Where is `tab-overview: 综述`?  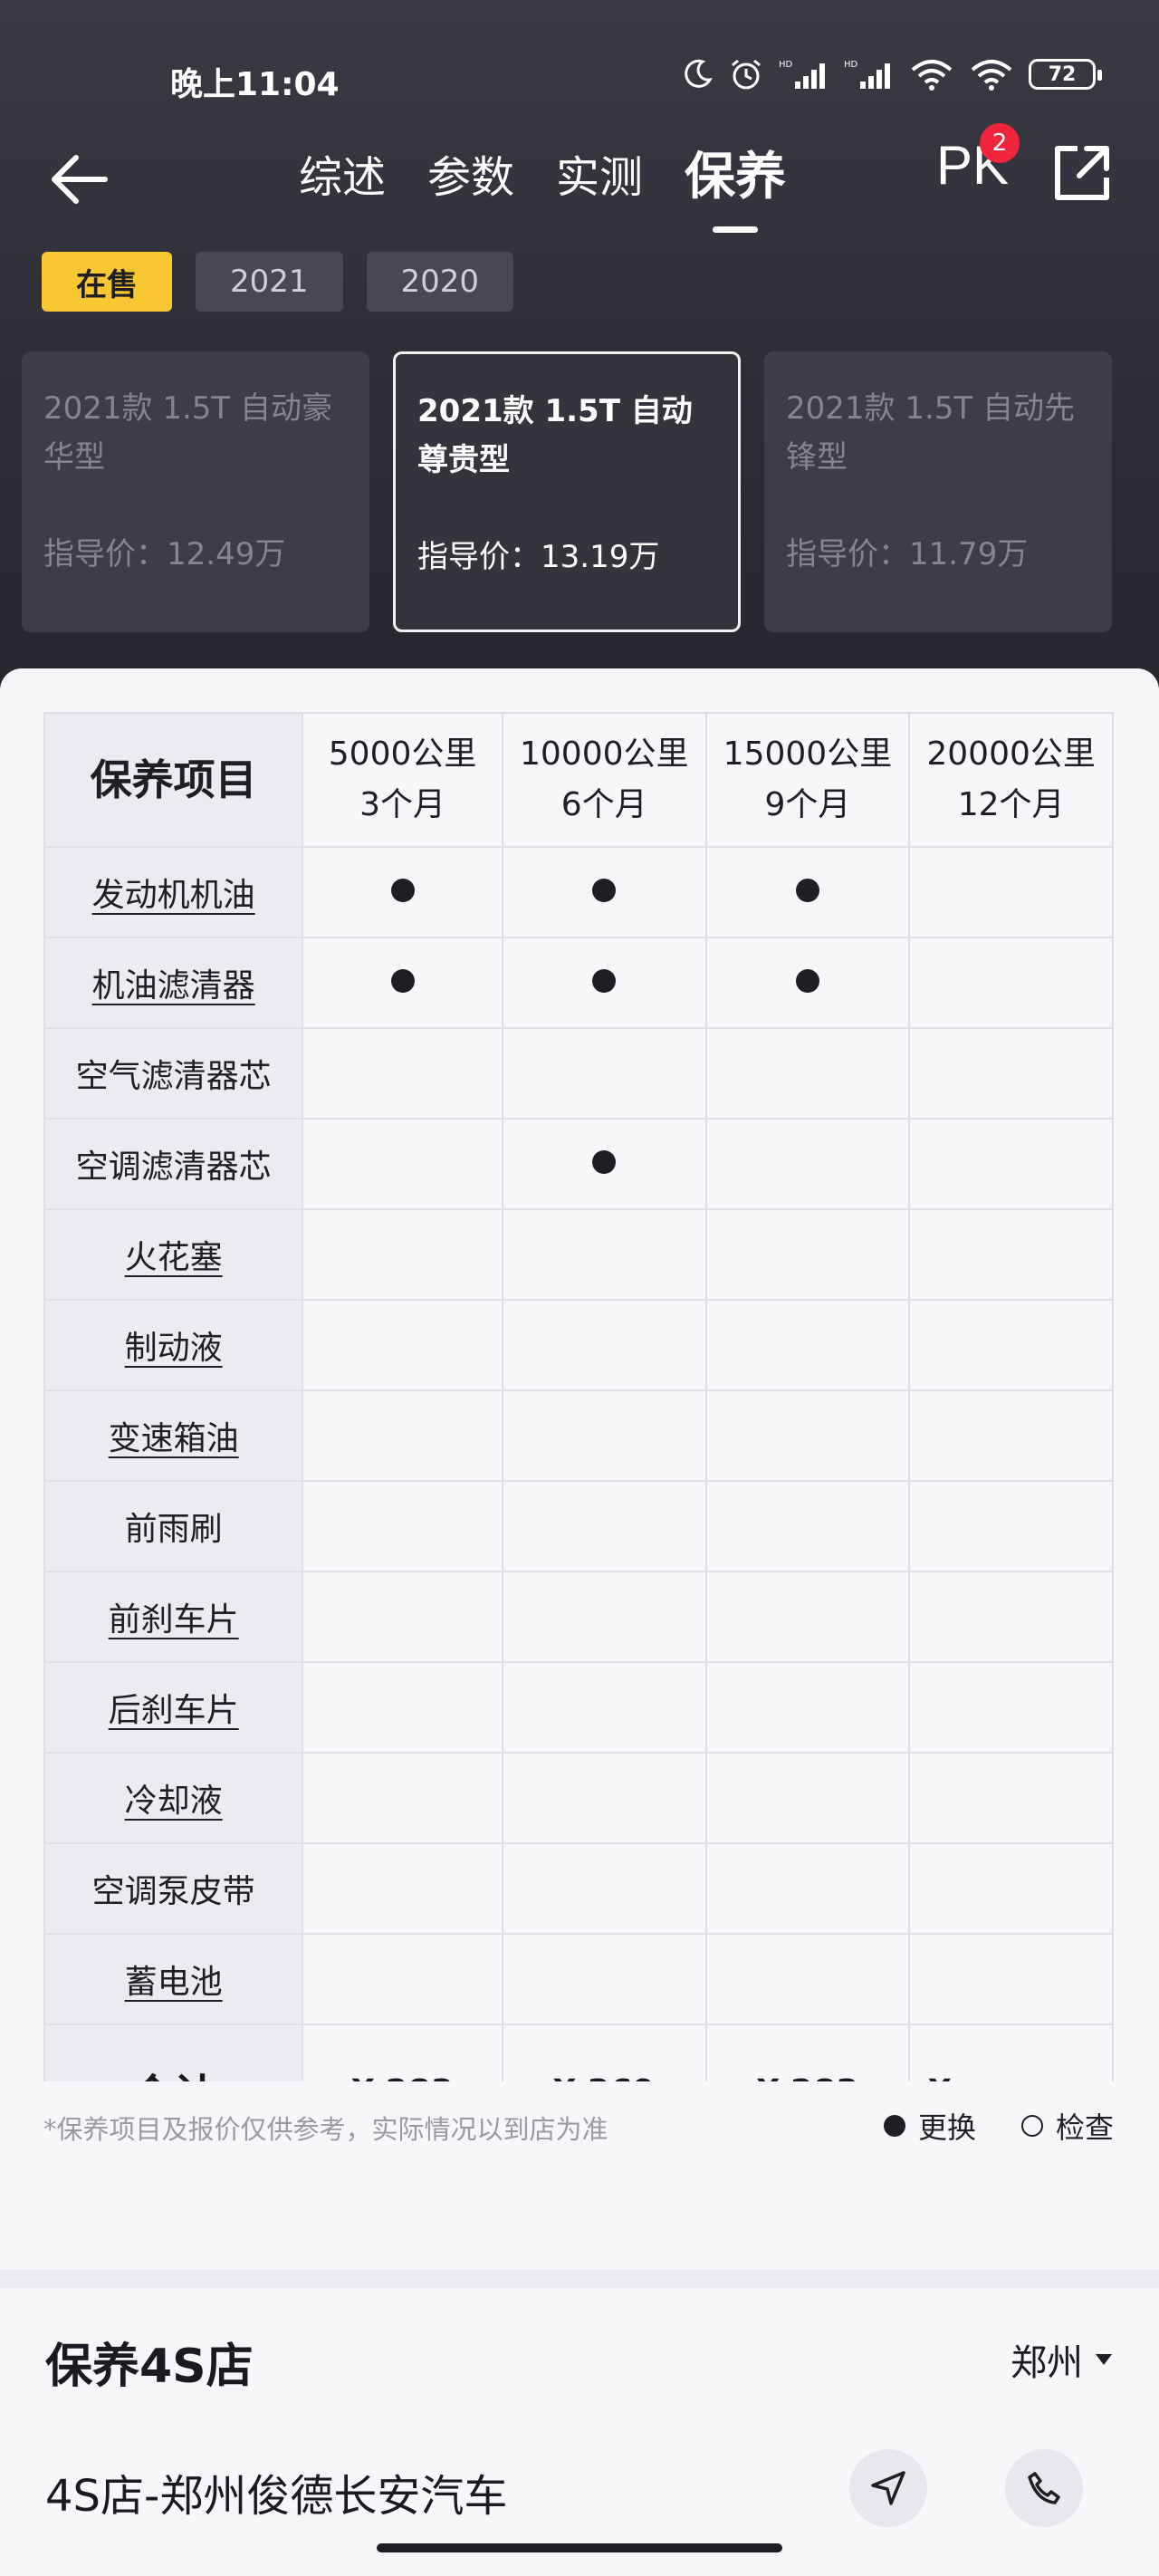
tab-overview: 综述 is located at coordinates (343, 175).